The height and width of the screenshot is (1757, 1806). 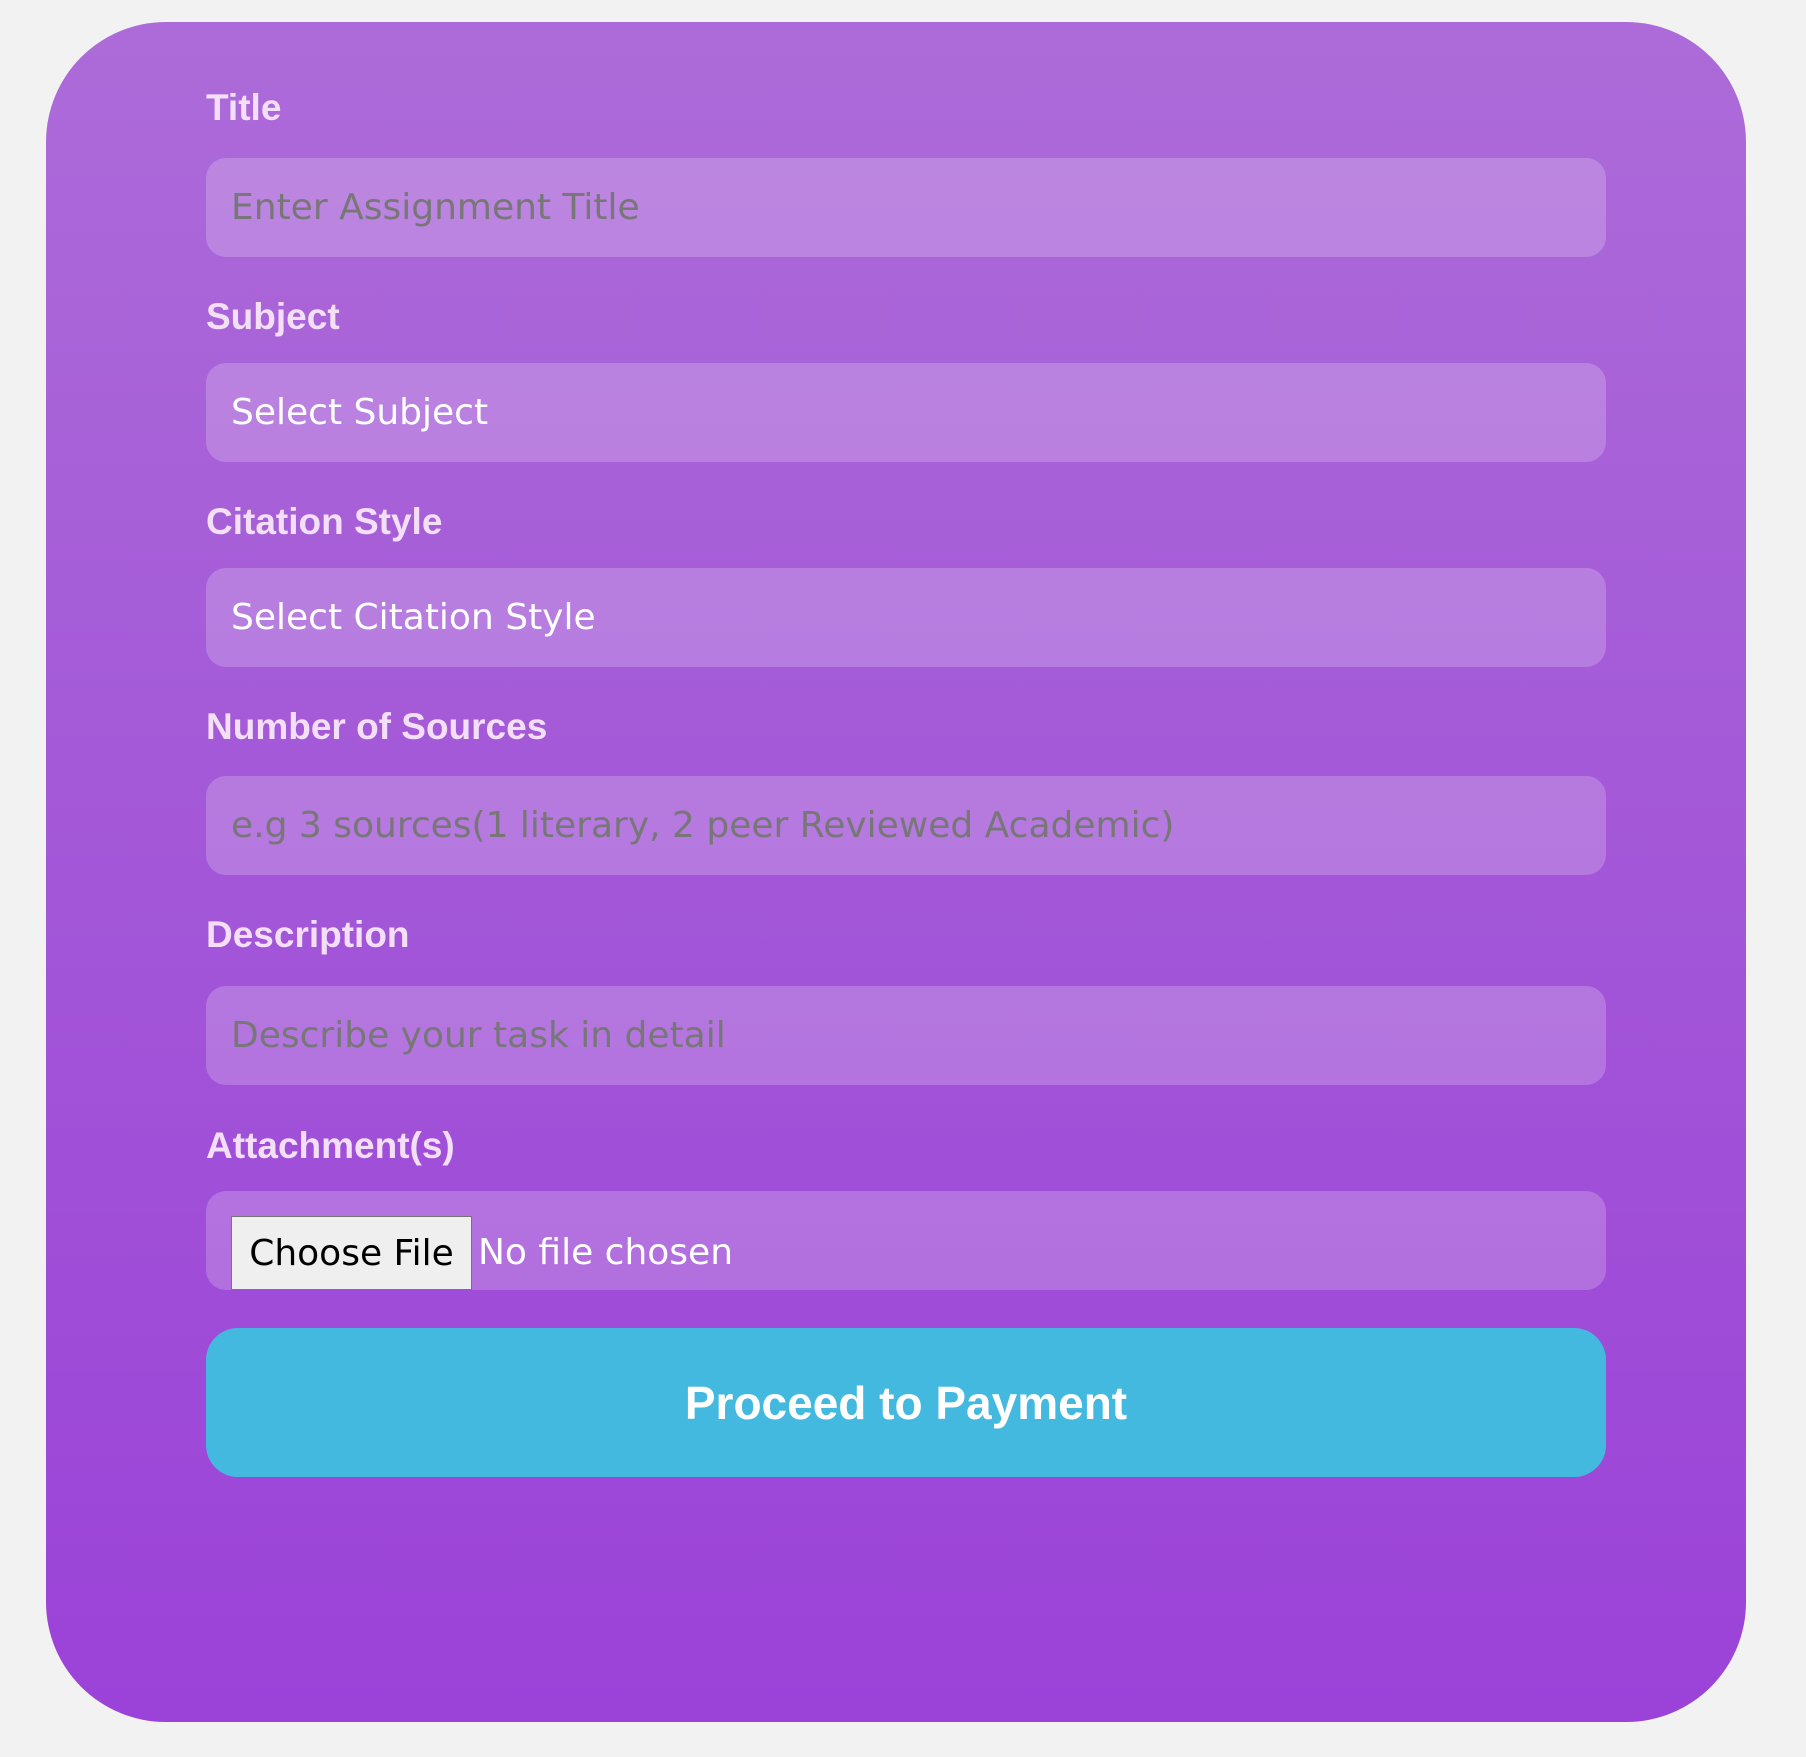 I want to click on title-input: Enter Assignment Title, so click(x=906, y=207).